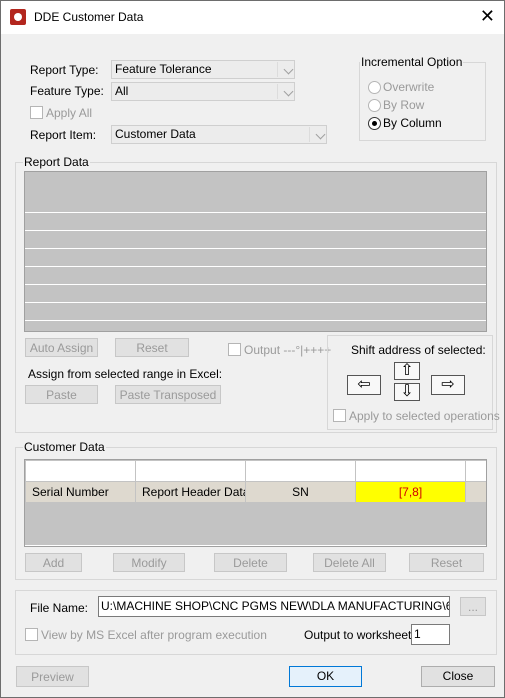  Describe the element at coordinates (89, 17) in the screenshot. I see `window-title: DDE Customer Data` at that location.